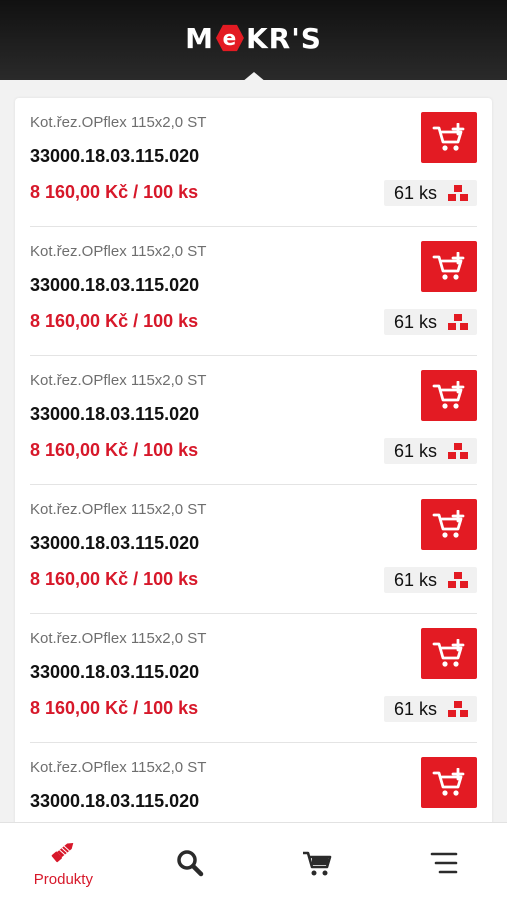  I want to click on brand-logo: M e KR'S, so click(253, 38).